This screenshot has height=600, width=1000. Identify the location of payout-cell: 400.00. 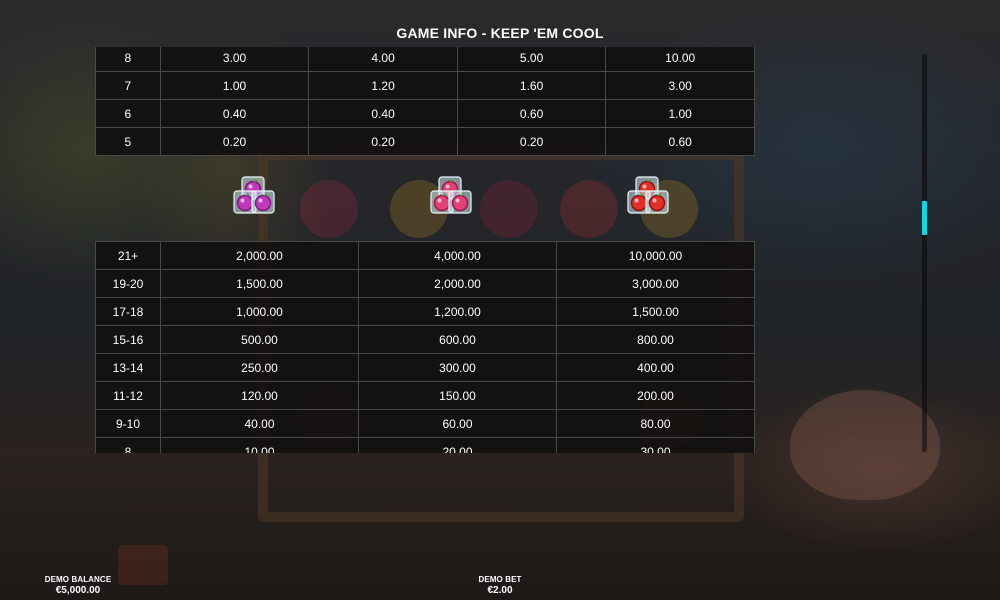
(655, 367).